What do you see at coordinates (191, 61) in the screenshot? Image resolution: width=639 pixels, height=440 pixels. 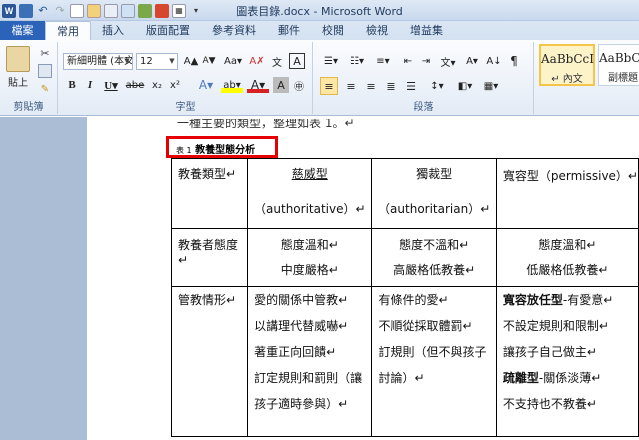 I see `grow-font-icon: A▲` at bounding box center [191, 61].